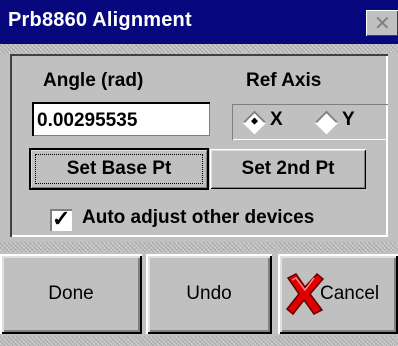 The width and height of the screenshot is (398, 346). I want to click on radio-y: Y, so click(345, 122).